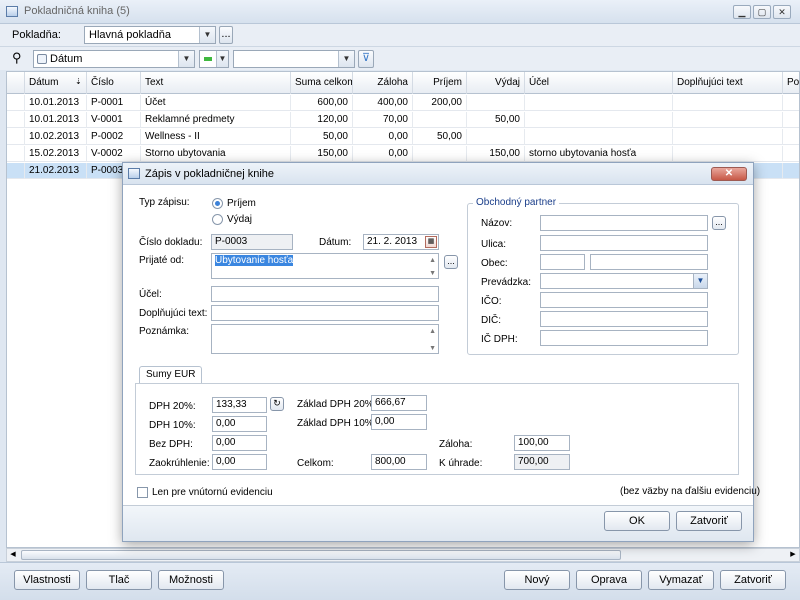 The image size is (800, 600). Describe the element at coordinates (401, 242) in the screenshot. I see `date-field: 21. 2. 2013 ▦` at that location.